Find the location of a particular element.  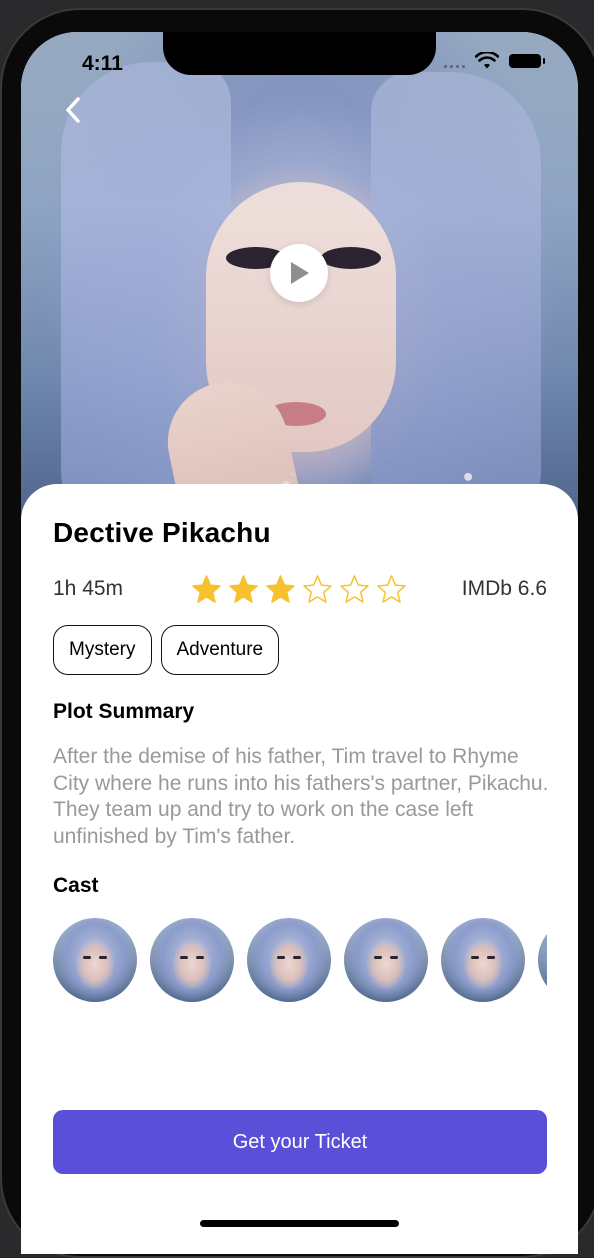

genre-tag: Adventure is located at coordinates (220, 650).